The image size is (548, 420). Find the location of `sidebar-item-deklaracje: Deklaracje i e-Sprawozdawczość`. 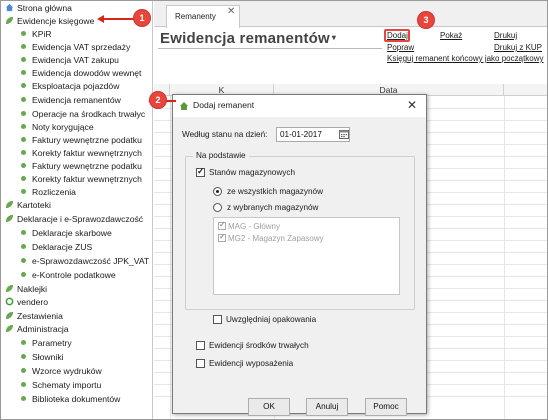

sidebar-item-deklaracje: Deklaracje i e-Sprawozdawczość is located at coordinates (74, 219).